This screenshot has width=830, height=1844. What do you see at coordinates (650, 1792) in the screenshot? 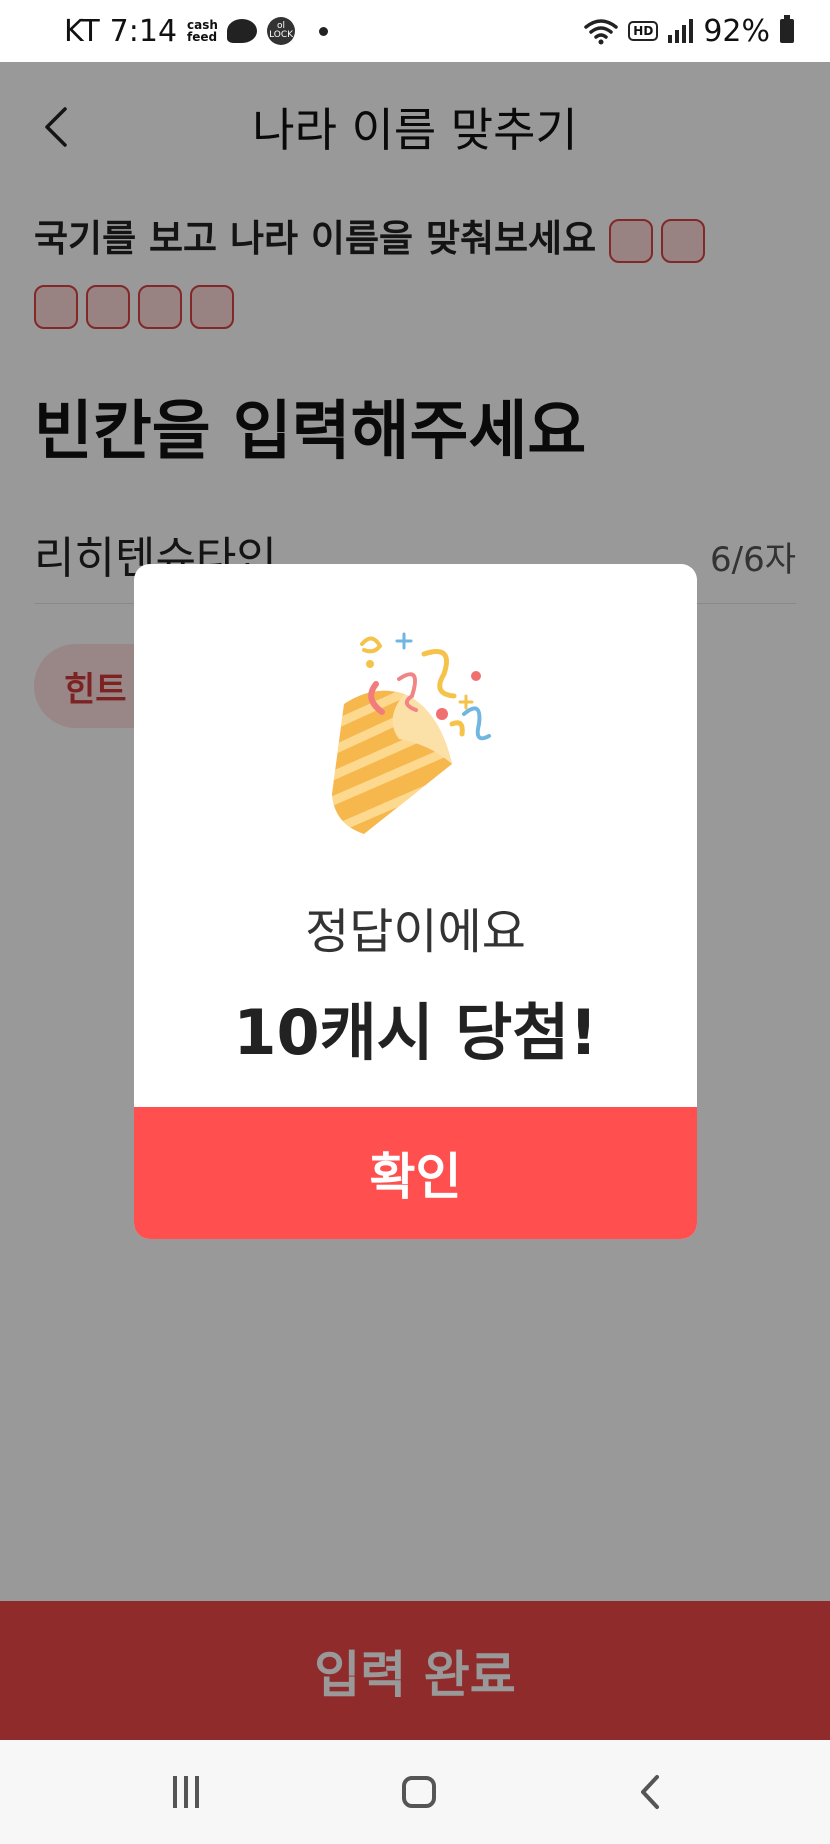
I see `back-icon` at bounding box center [650, 1792].